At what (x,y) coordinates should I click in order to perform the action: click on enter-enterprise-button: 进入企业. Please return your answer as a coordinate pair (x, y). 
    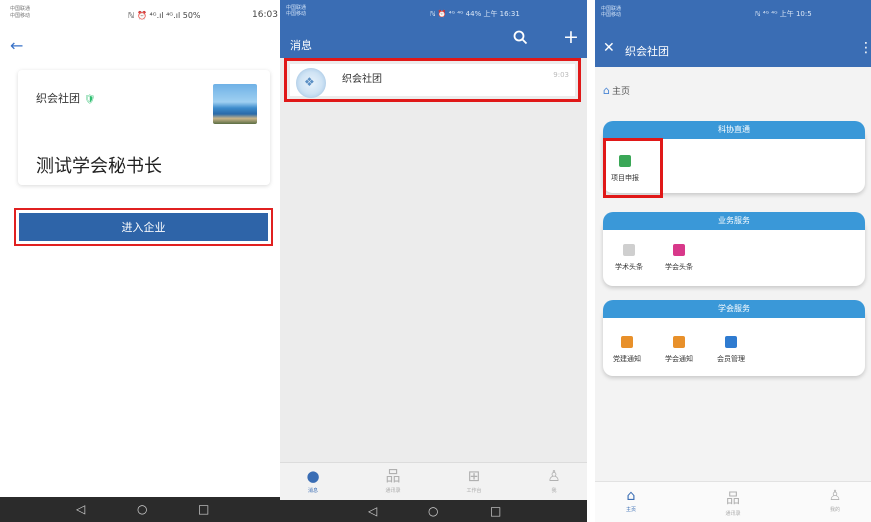
    Looking at the image, I should click on (143, 227).